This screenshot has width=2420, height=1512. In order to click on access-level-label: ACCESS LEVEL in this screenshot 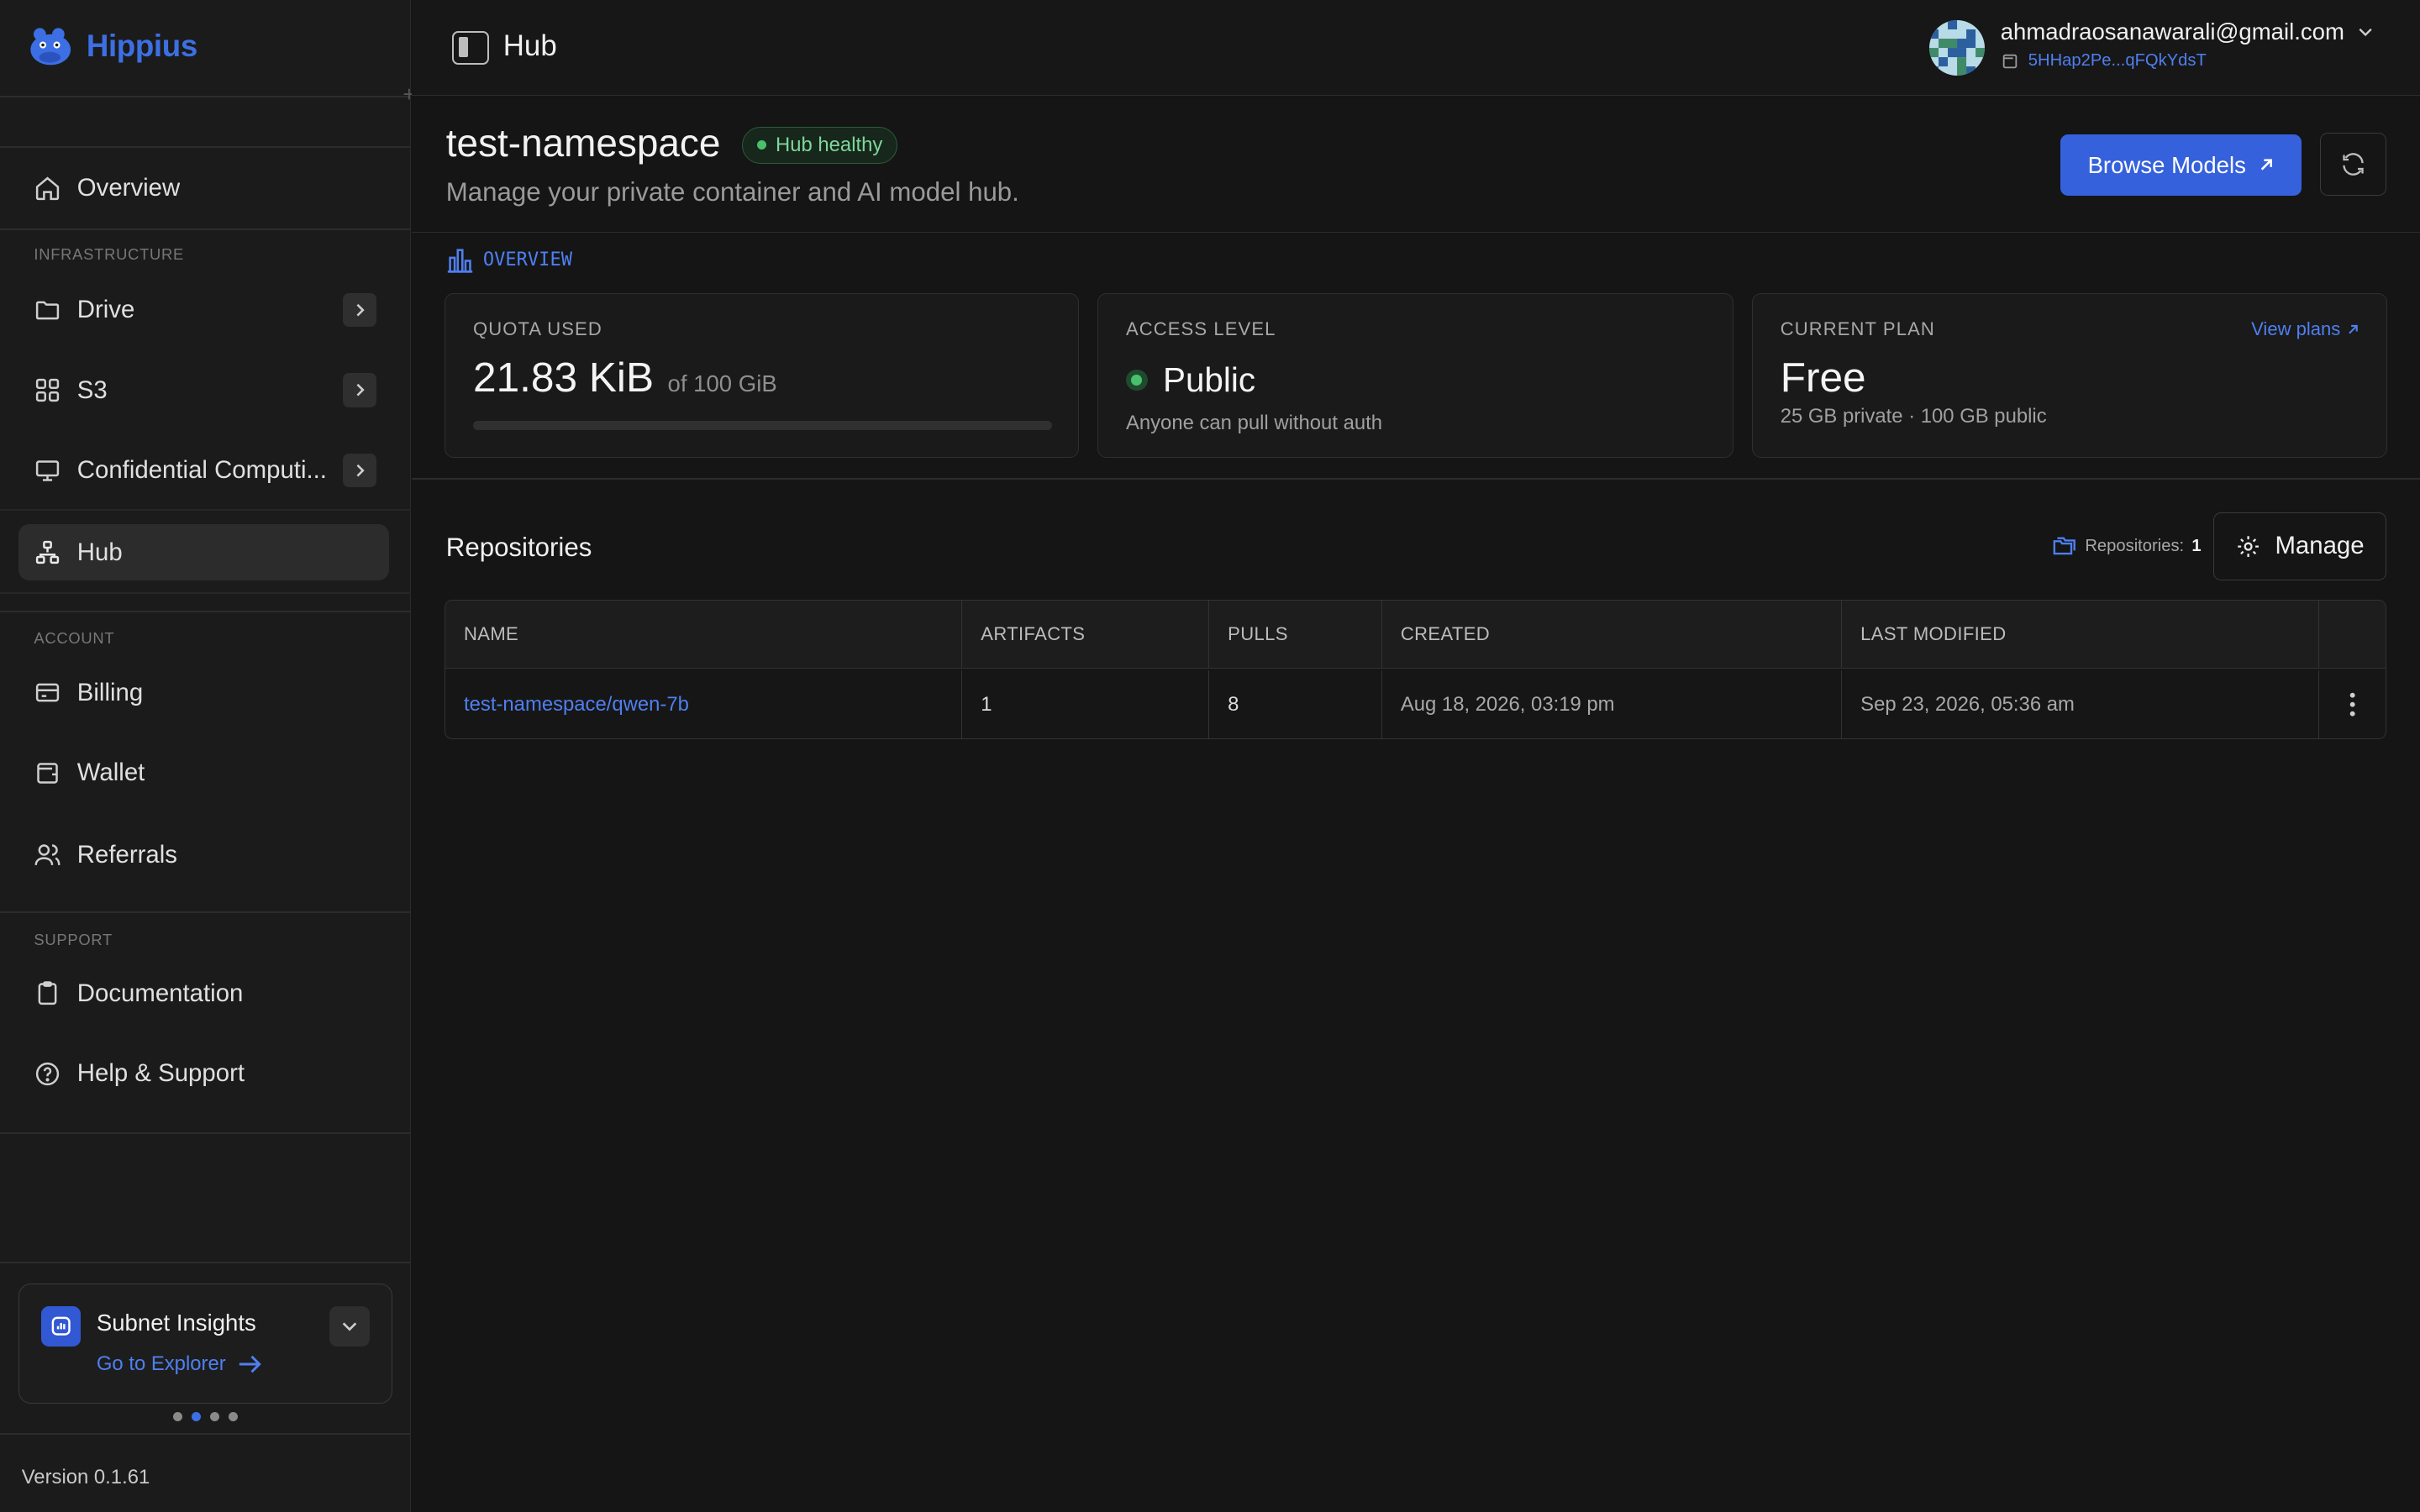, I will do `click(1200, 329)`.